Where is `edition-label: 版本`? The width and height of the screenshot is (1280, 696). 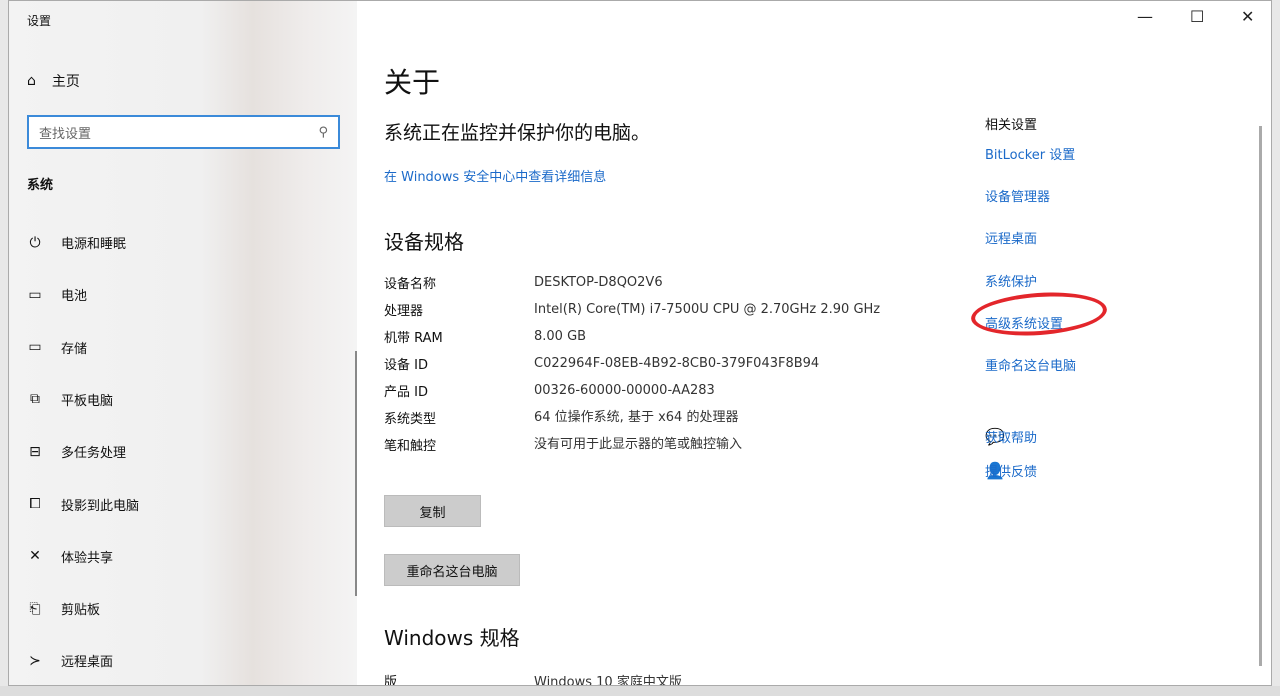 edition-label: 版本 is located at coordinates (391, 680).